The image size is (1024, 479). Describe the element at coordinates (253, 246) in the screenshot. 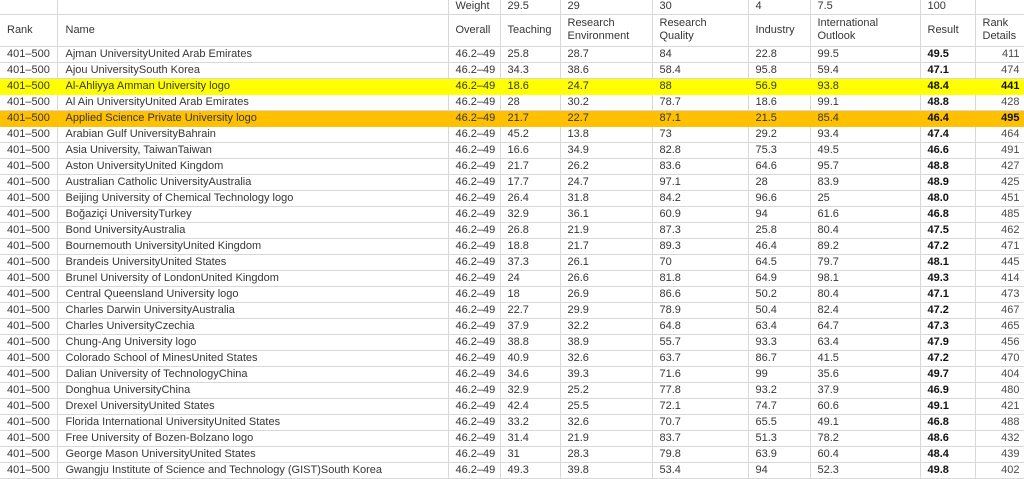

I see `cell-name: Bournemouth UniversityUnited Kingdom` at that location.